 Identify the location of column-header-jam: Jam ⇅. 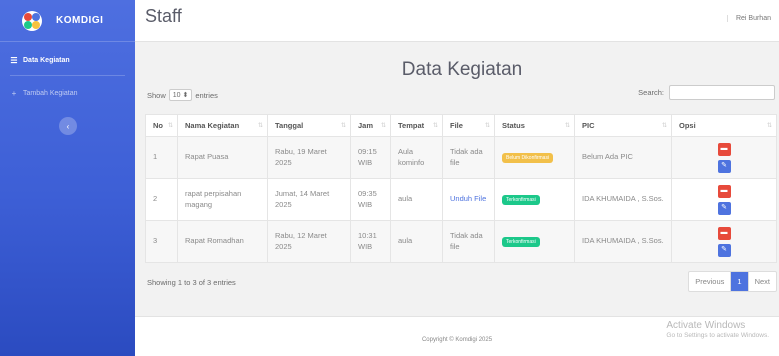
(370, 125).